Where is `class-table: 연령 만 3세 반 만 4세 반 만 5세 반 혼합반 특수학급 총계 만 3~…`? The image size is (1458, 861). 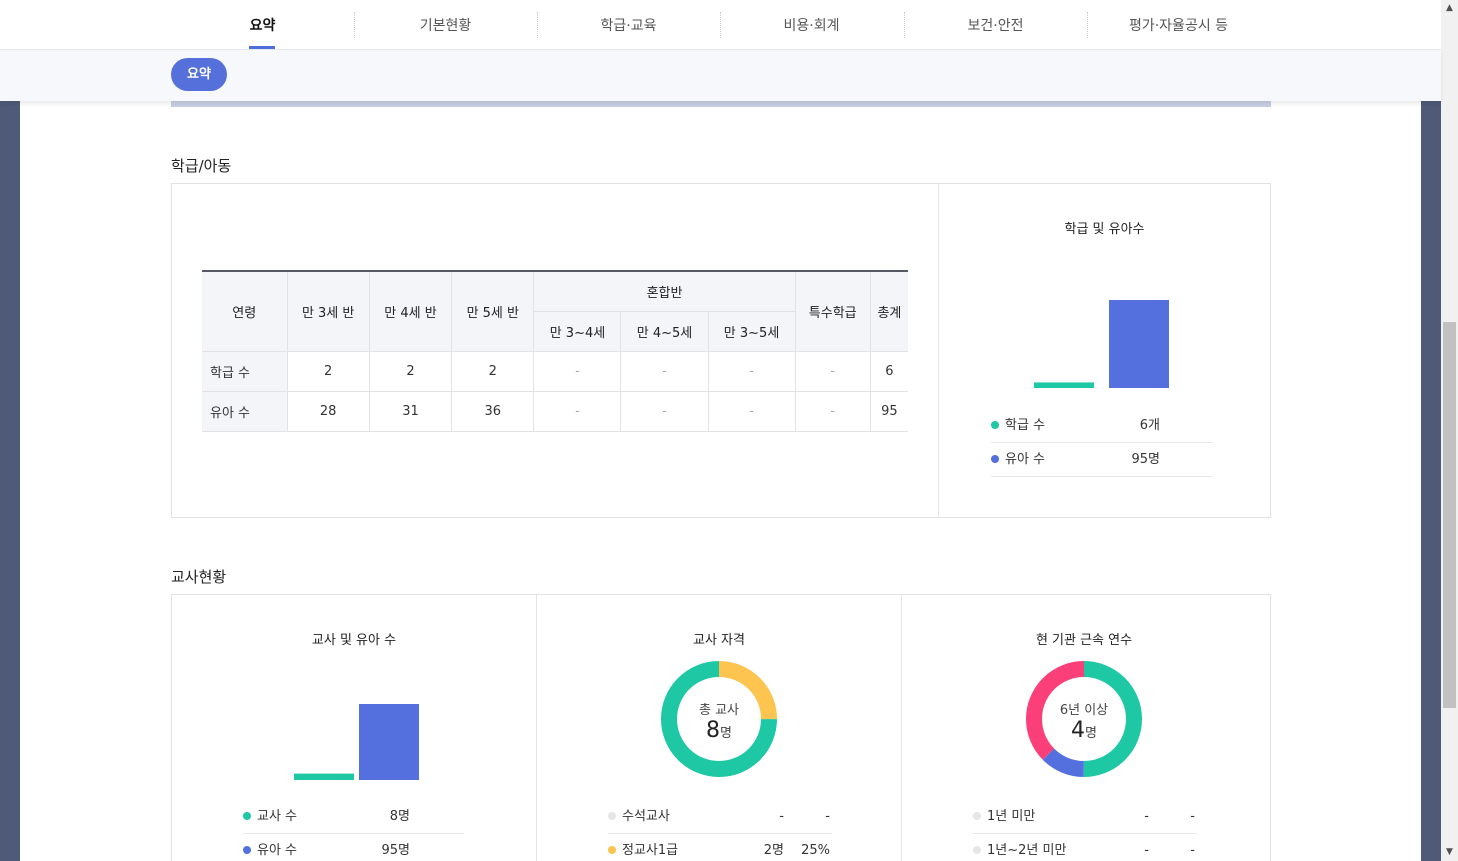 class-table: 연령 만 3세 반 만 4세 반 만 5세 반 혼합반 특수학급 총계 만 3~… is located at coordinates (555, 351).